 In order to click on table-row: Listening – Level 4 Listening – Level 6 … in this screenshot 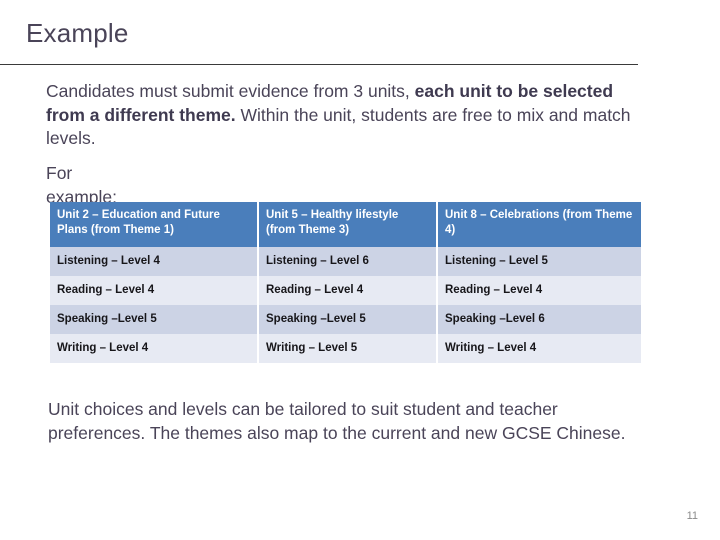, I will do `click(345, 261)`.